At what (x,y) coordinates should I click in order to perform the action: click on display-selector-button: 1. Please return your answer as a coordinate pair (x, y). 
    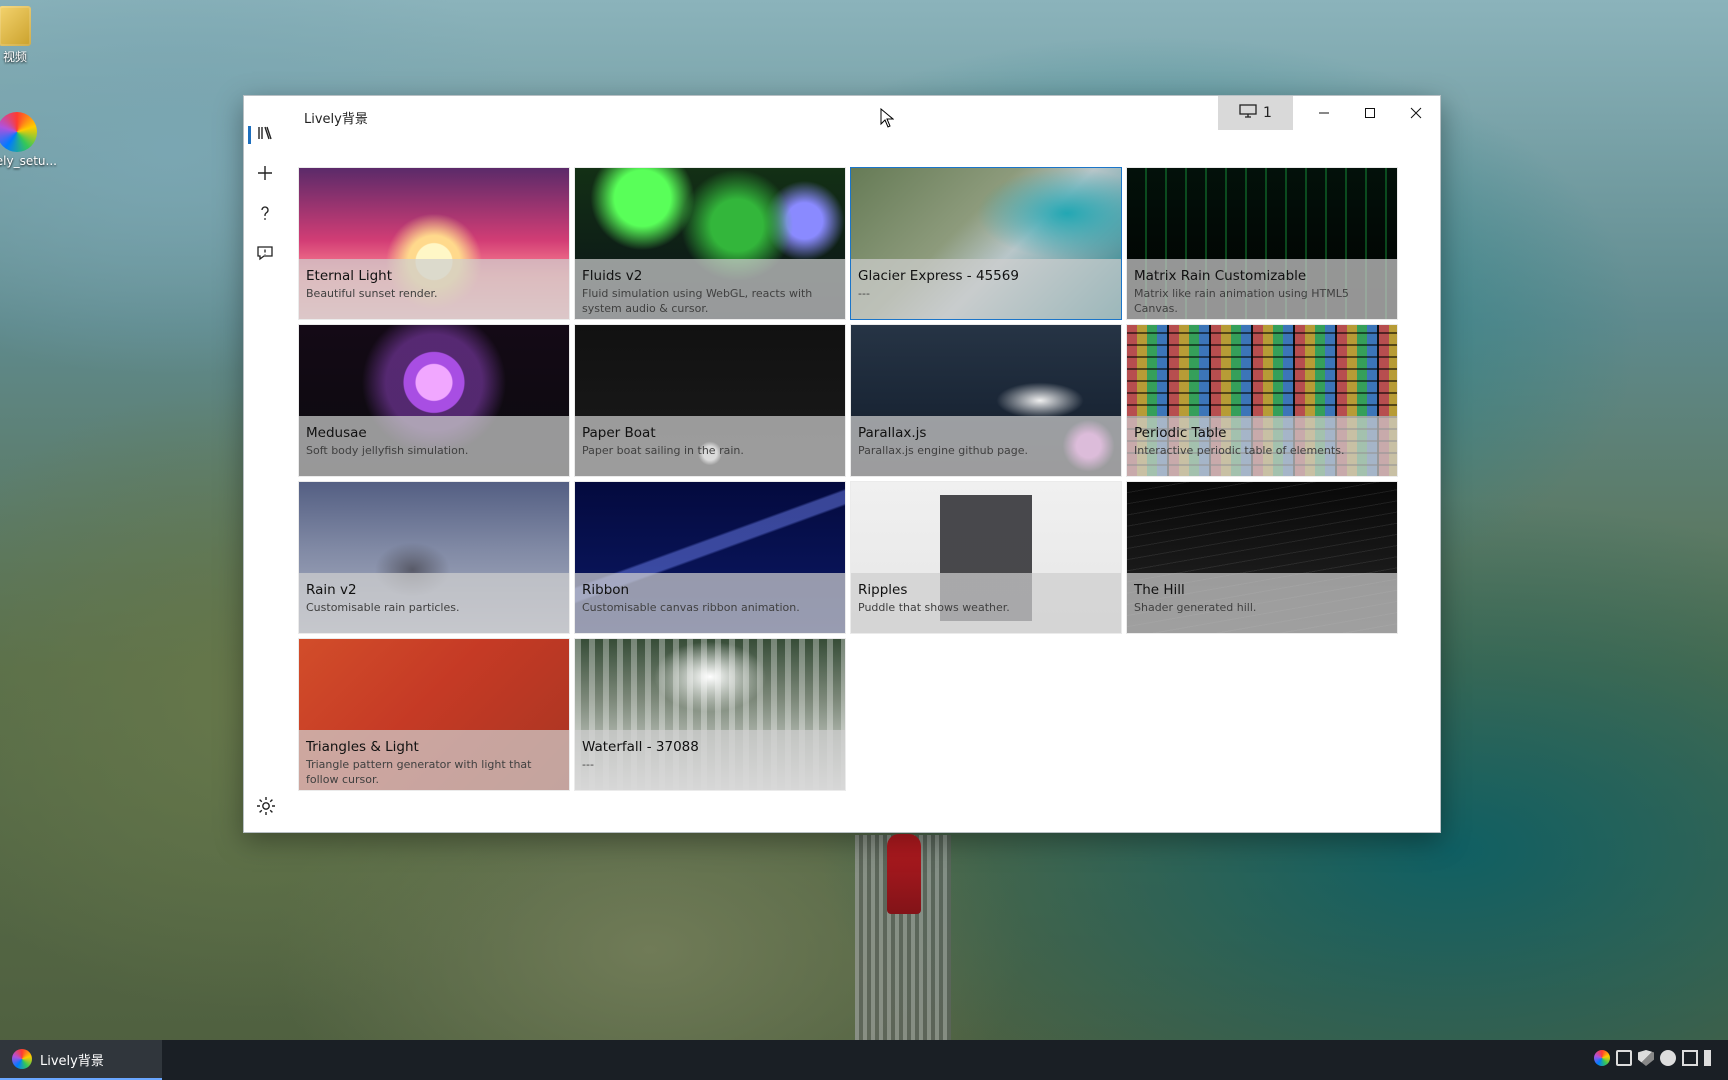
    Looking at the image, I should click on (1255, 113).